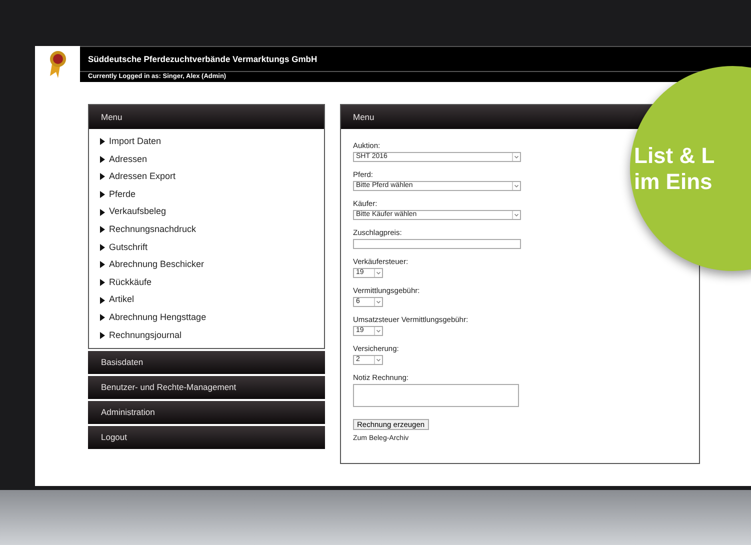 The height and width of the screenshot is (545, 751). Describe the element at coordinates (203, 59) in the screenshot. I see `company-name: Süddeutsche Pferdezuchtverbände Vermarktungs GmbH` at that location.